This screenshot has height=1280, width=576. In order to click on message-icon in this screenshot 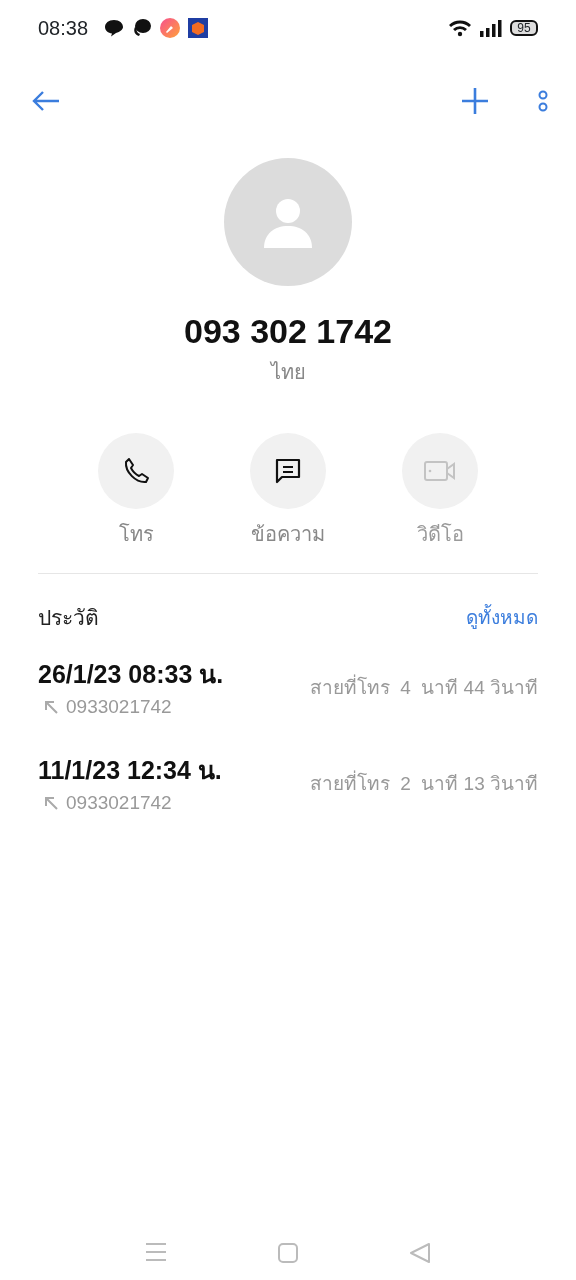, I will do `click(288, 471)`.